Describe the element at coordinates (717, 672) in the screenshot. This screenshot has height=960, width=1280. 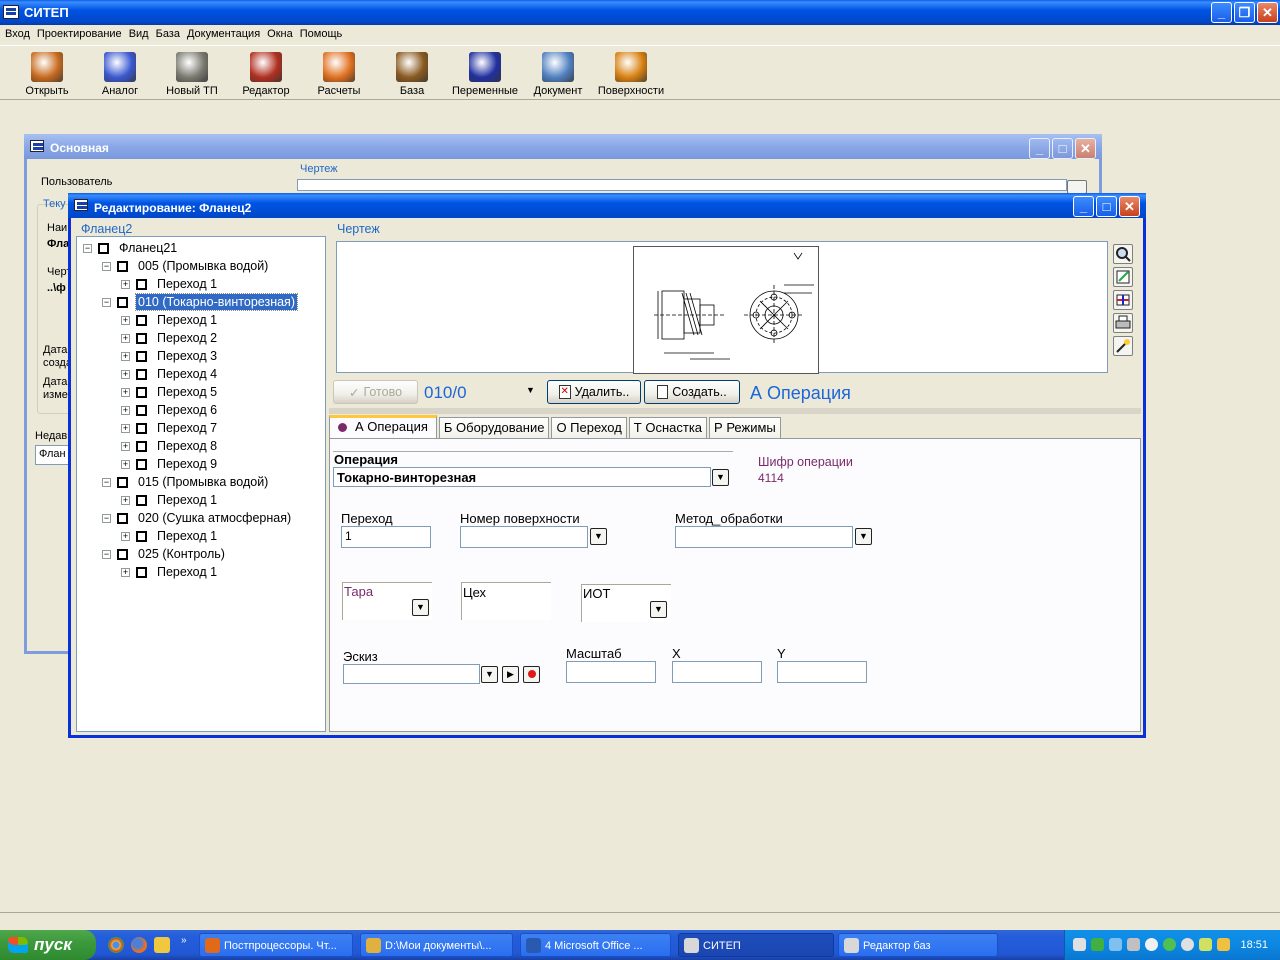
I see `x-field` at that location.